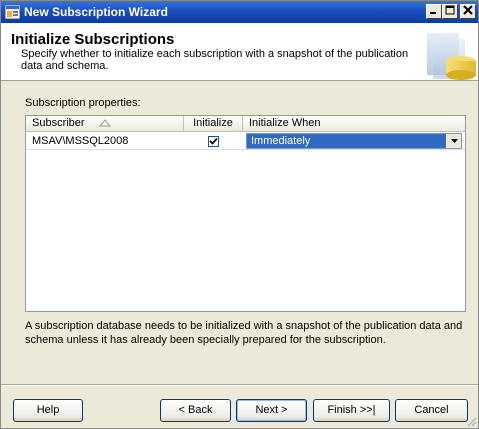  Describe the element at coordinates (281, 141) in the screenshot. I see `initialize-when-value: Immediately` at that location.